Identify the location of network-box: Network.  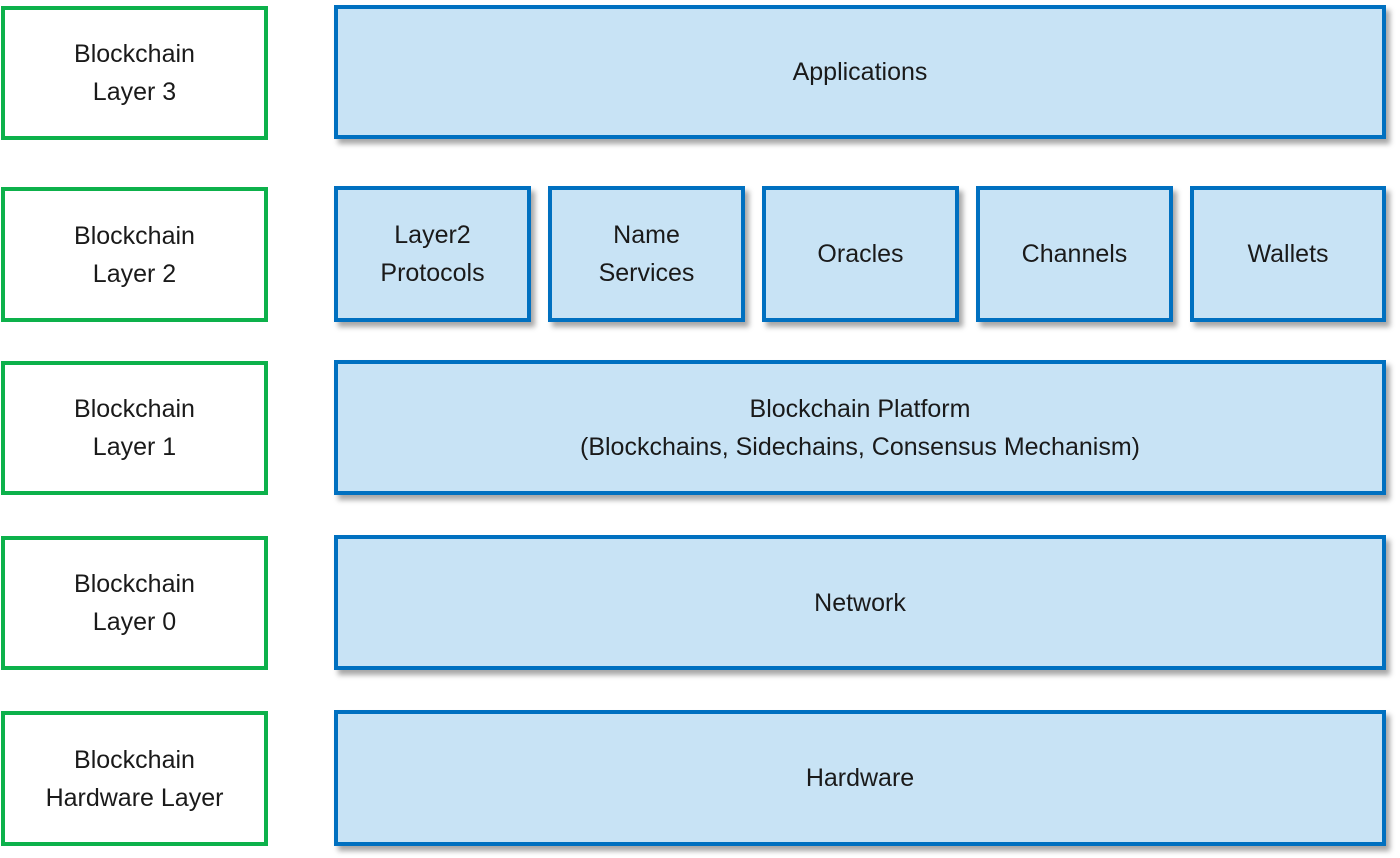
(860, 602).